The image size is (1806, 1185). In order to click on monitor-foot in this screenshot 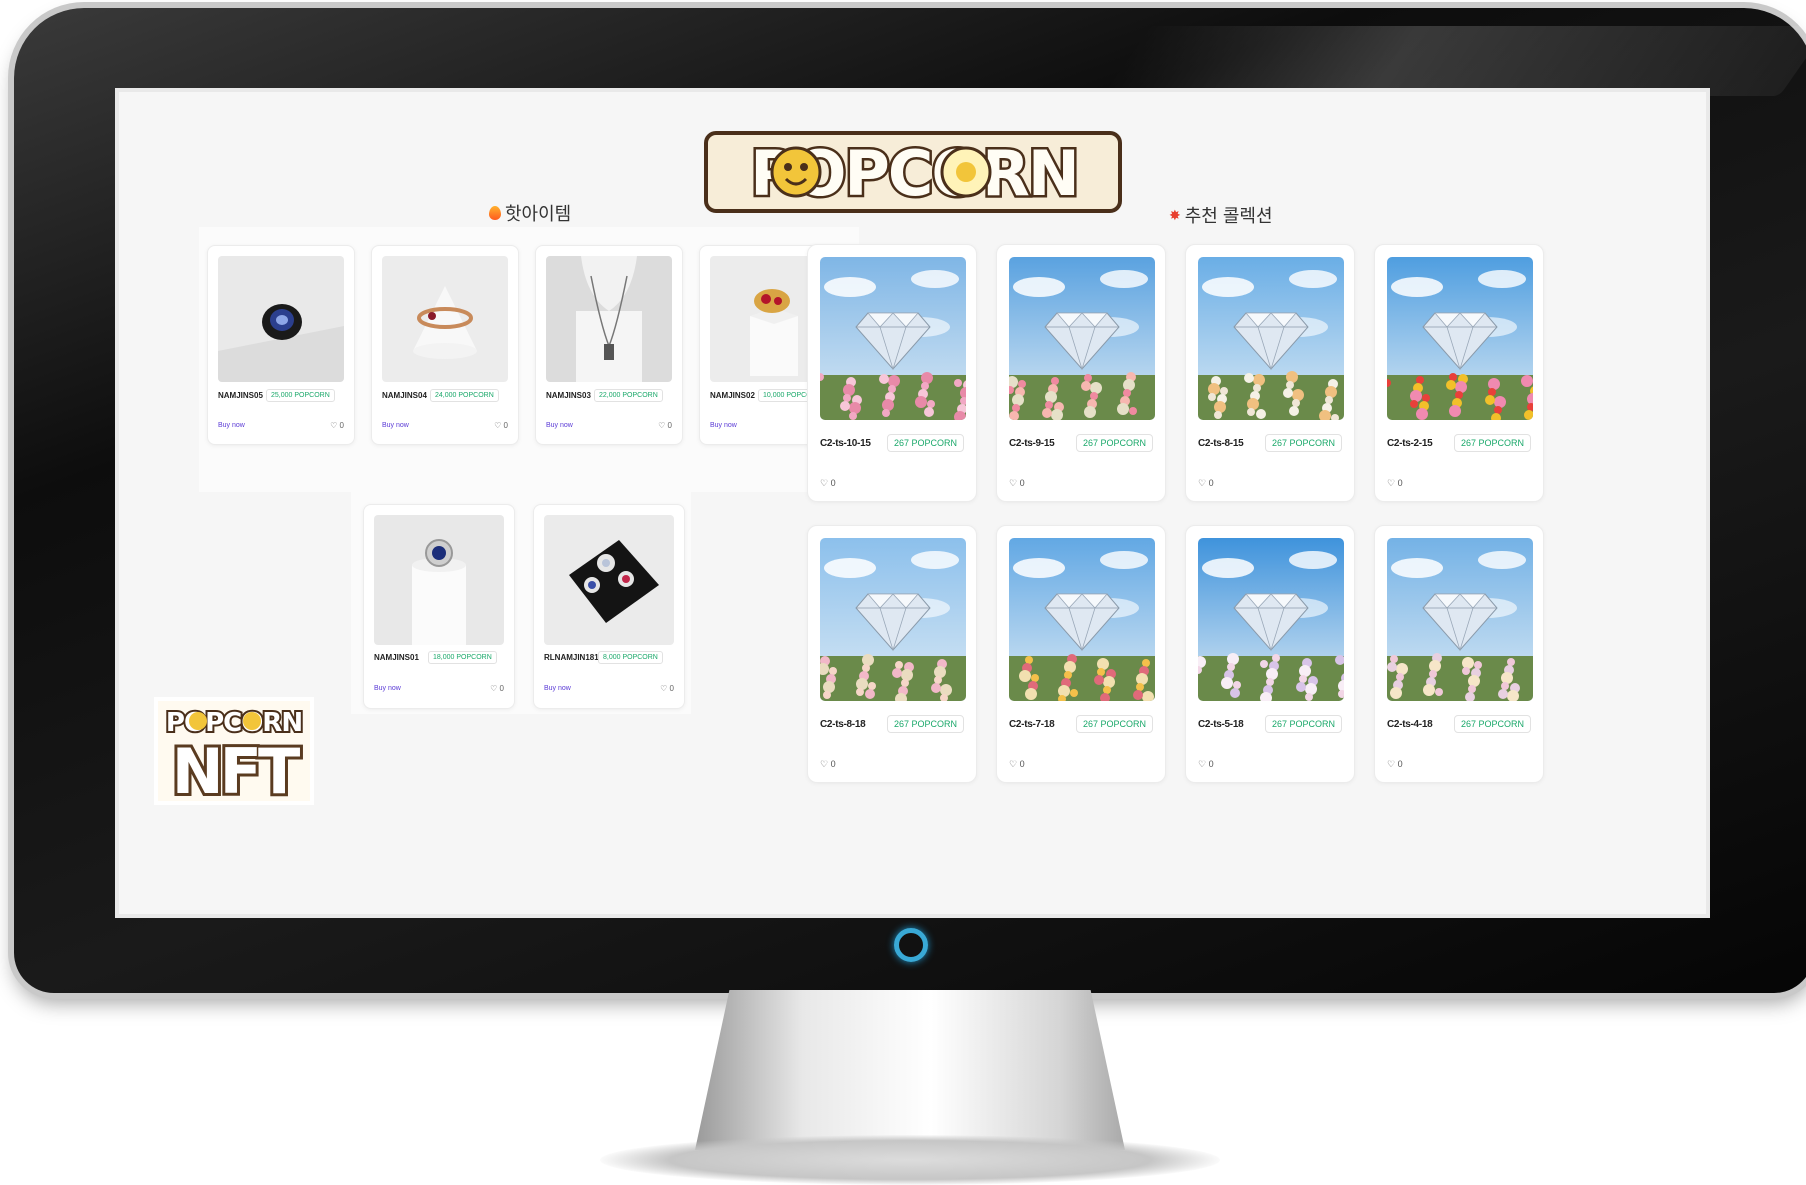, I will do `click(910, 1160)`.